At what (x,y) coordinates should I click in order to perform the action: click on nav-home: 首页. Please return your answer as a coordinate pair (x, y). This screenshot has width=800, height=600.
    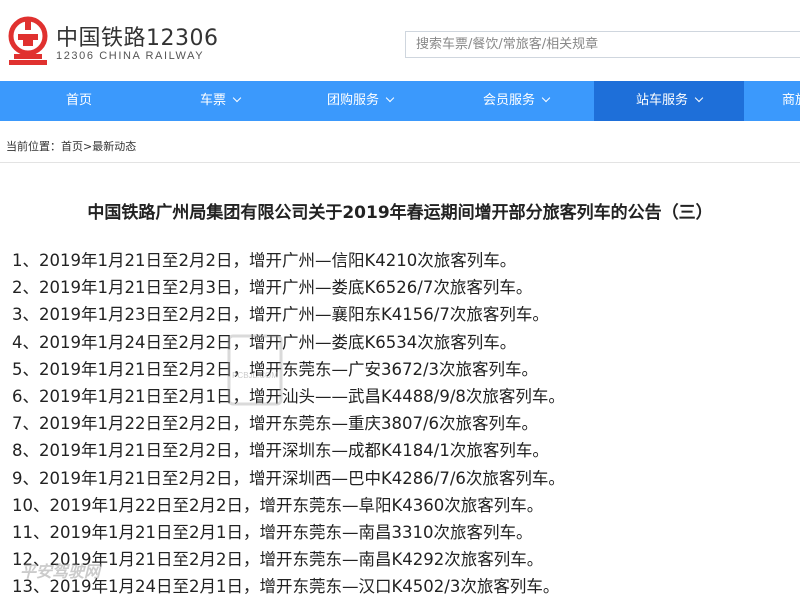
    Looking at the image, I should click on (79, 101).